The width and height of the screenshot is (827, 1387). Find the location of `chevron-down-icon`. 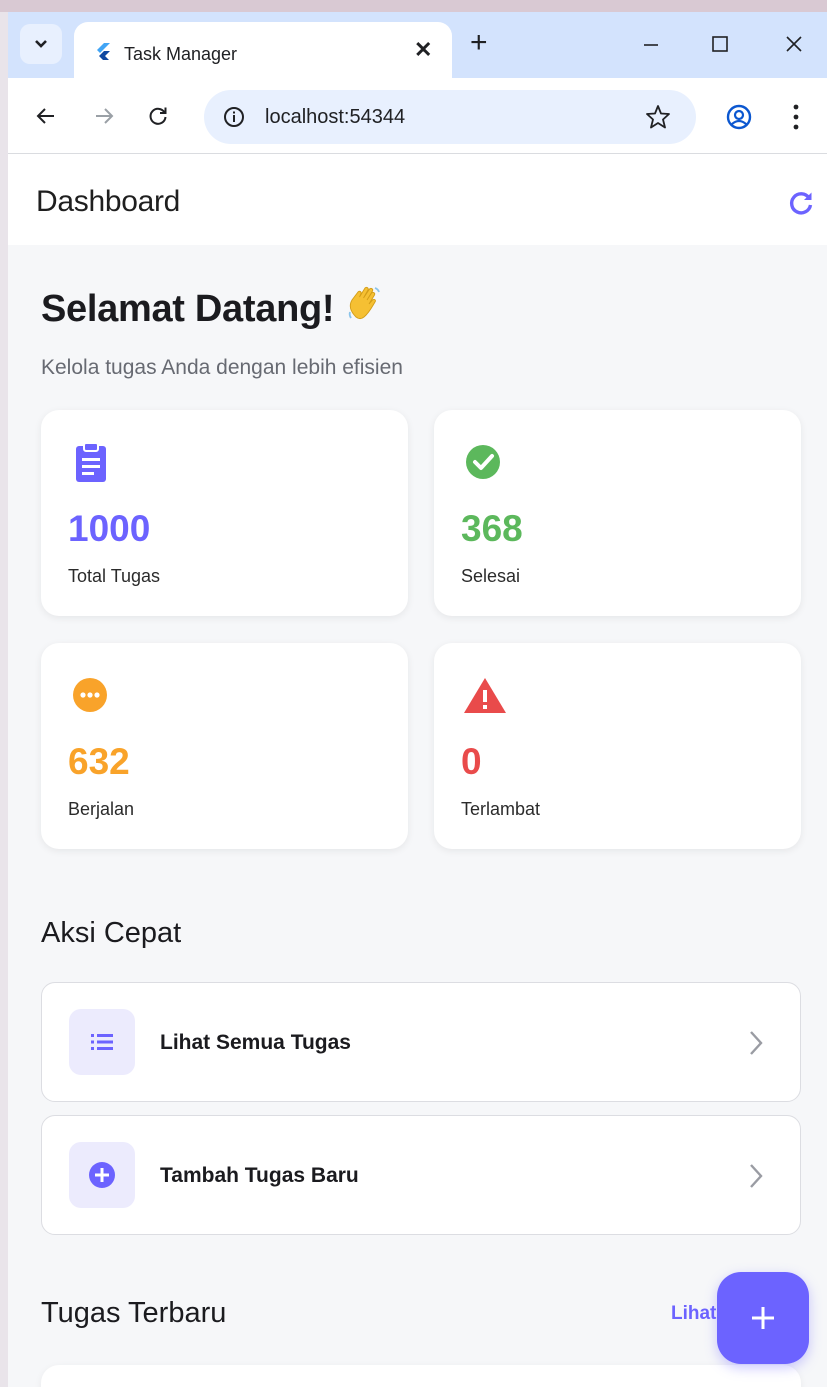

chevron-down-icon is located at coordinates (41, 44).